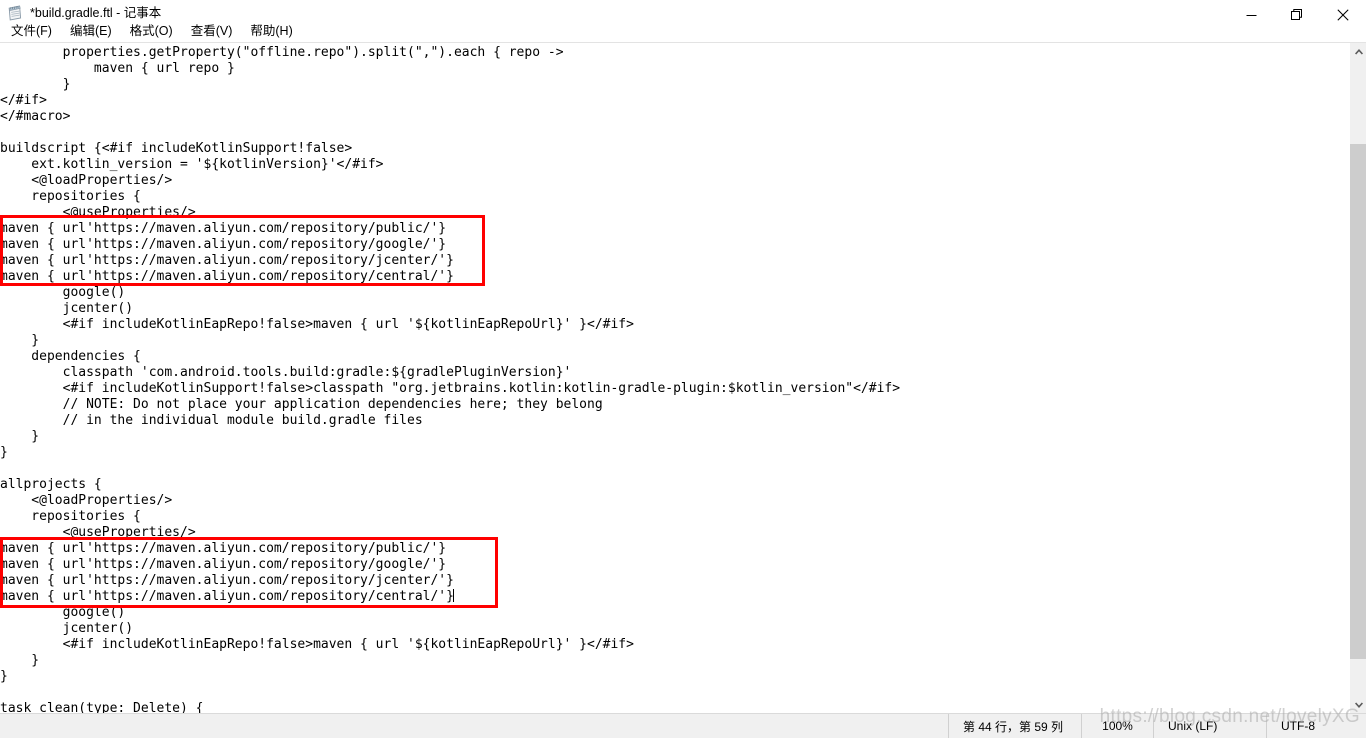 The height and width of the screenshot is (738, 1366). What do you see at coordinates (1316, 726) in the screenshot?
I see `status-encoding: UTF-8` at bounding box center [1316, 726].